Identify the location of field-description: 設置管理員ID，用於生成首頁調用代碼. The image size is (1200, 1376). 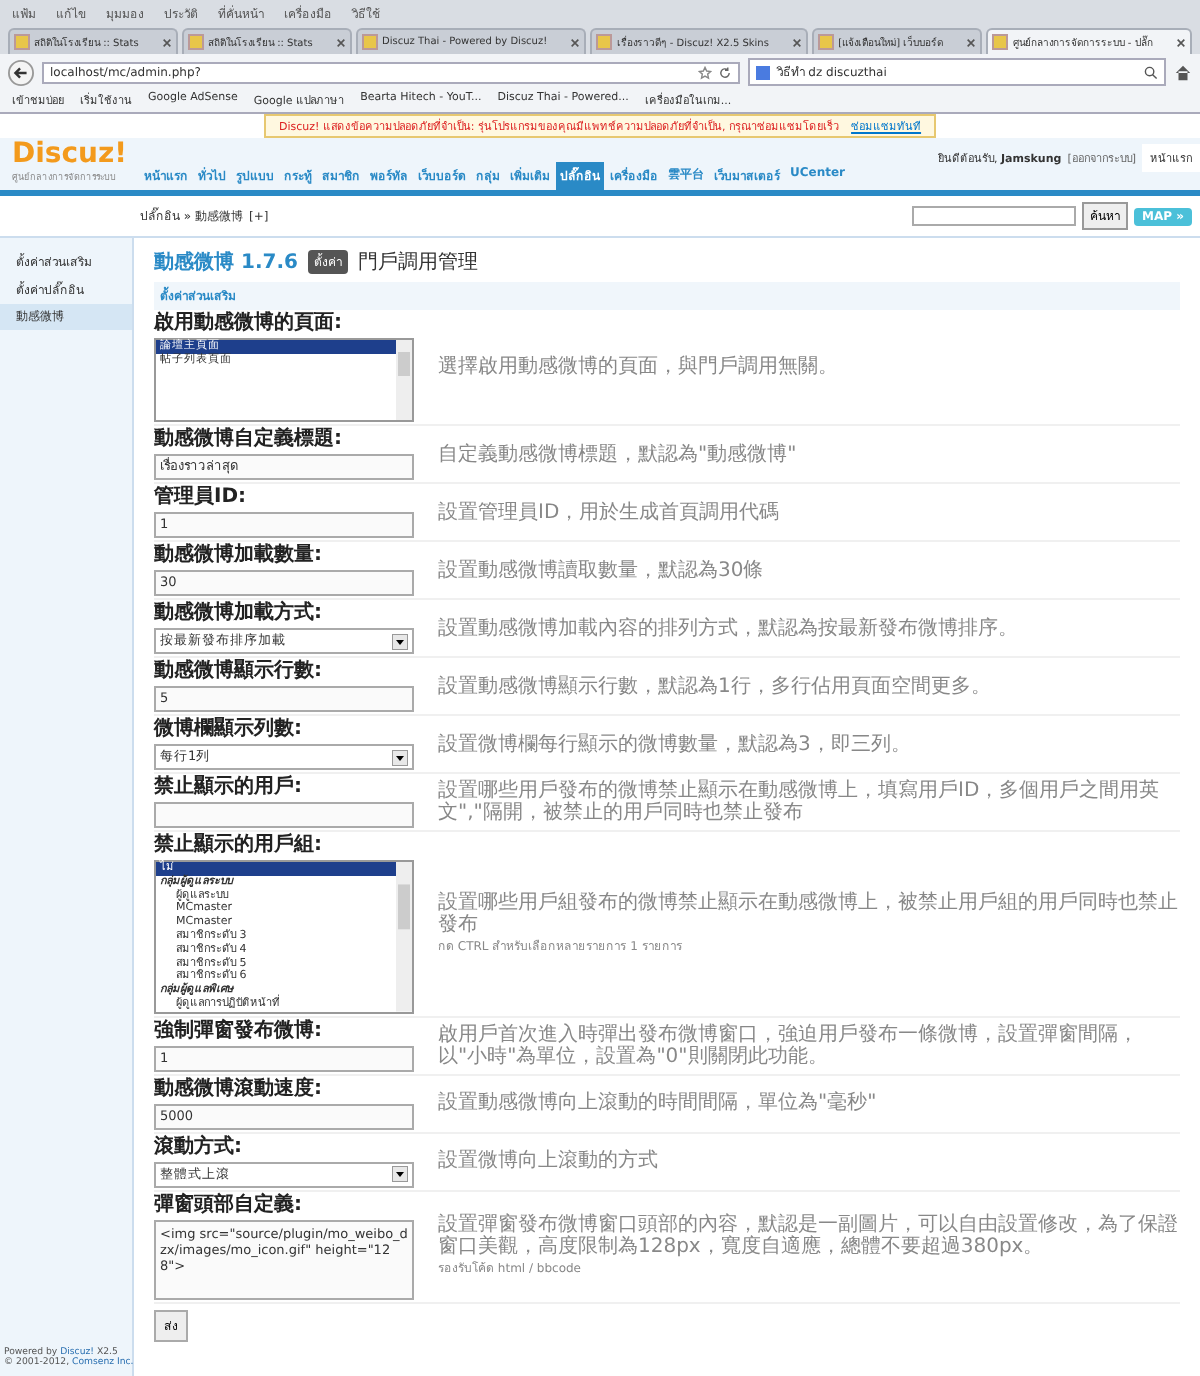
(610, 512).